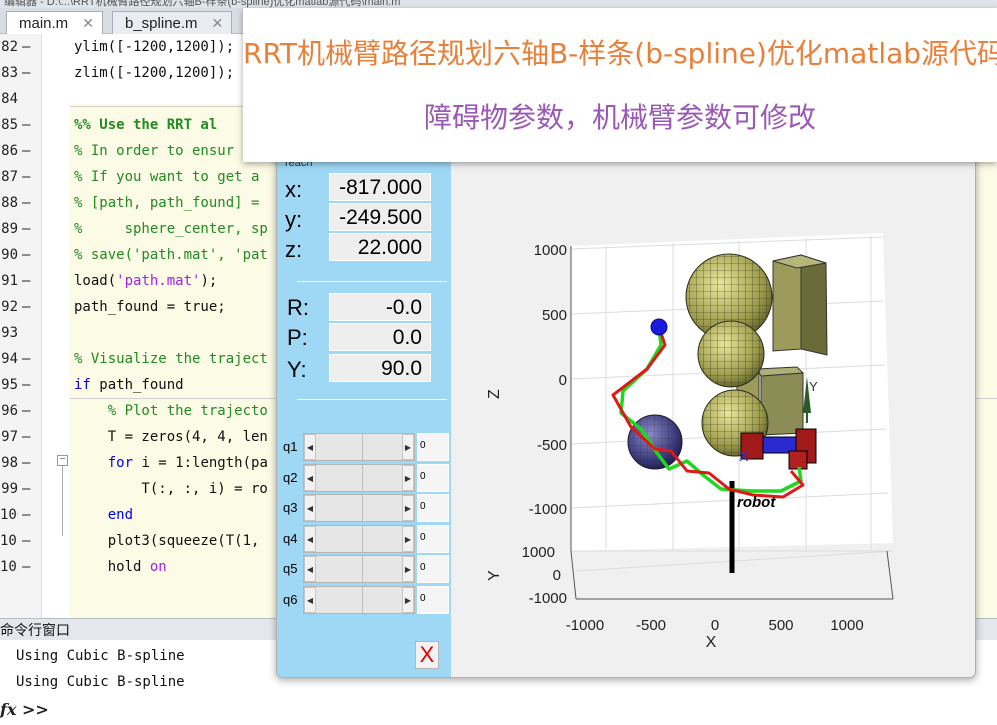  What do you see at coordinates (359, 599) in the screenshot?
I see `joint-slider-q6: ◀ ▶` at bounding box center [359, 599].